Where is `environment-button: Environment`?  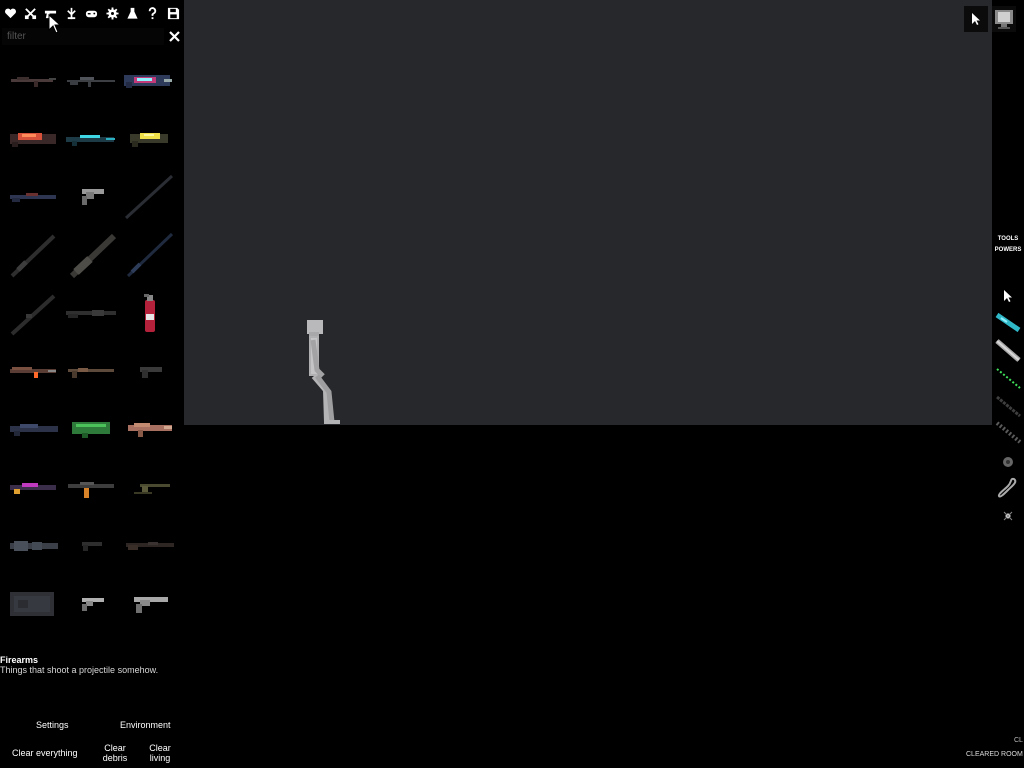
environment-button: Environment is located at coordinates (145, 725).